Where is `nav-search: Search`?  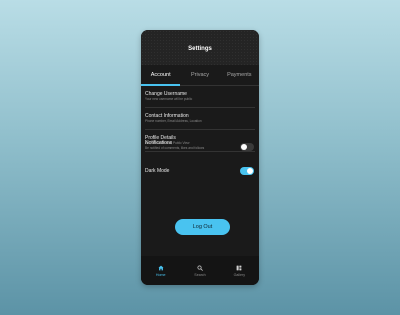
nav-search: Search is located at coordinates (199, 270).